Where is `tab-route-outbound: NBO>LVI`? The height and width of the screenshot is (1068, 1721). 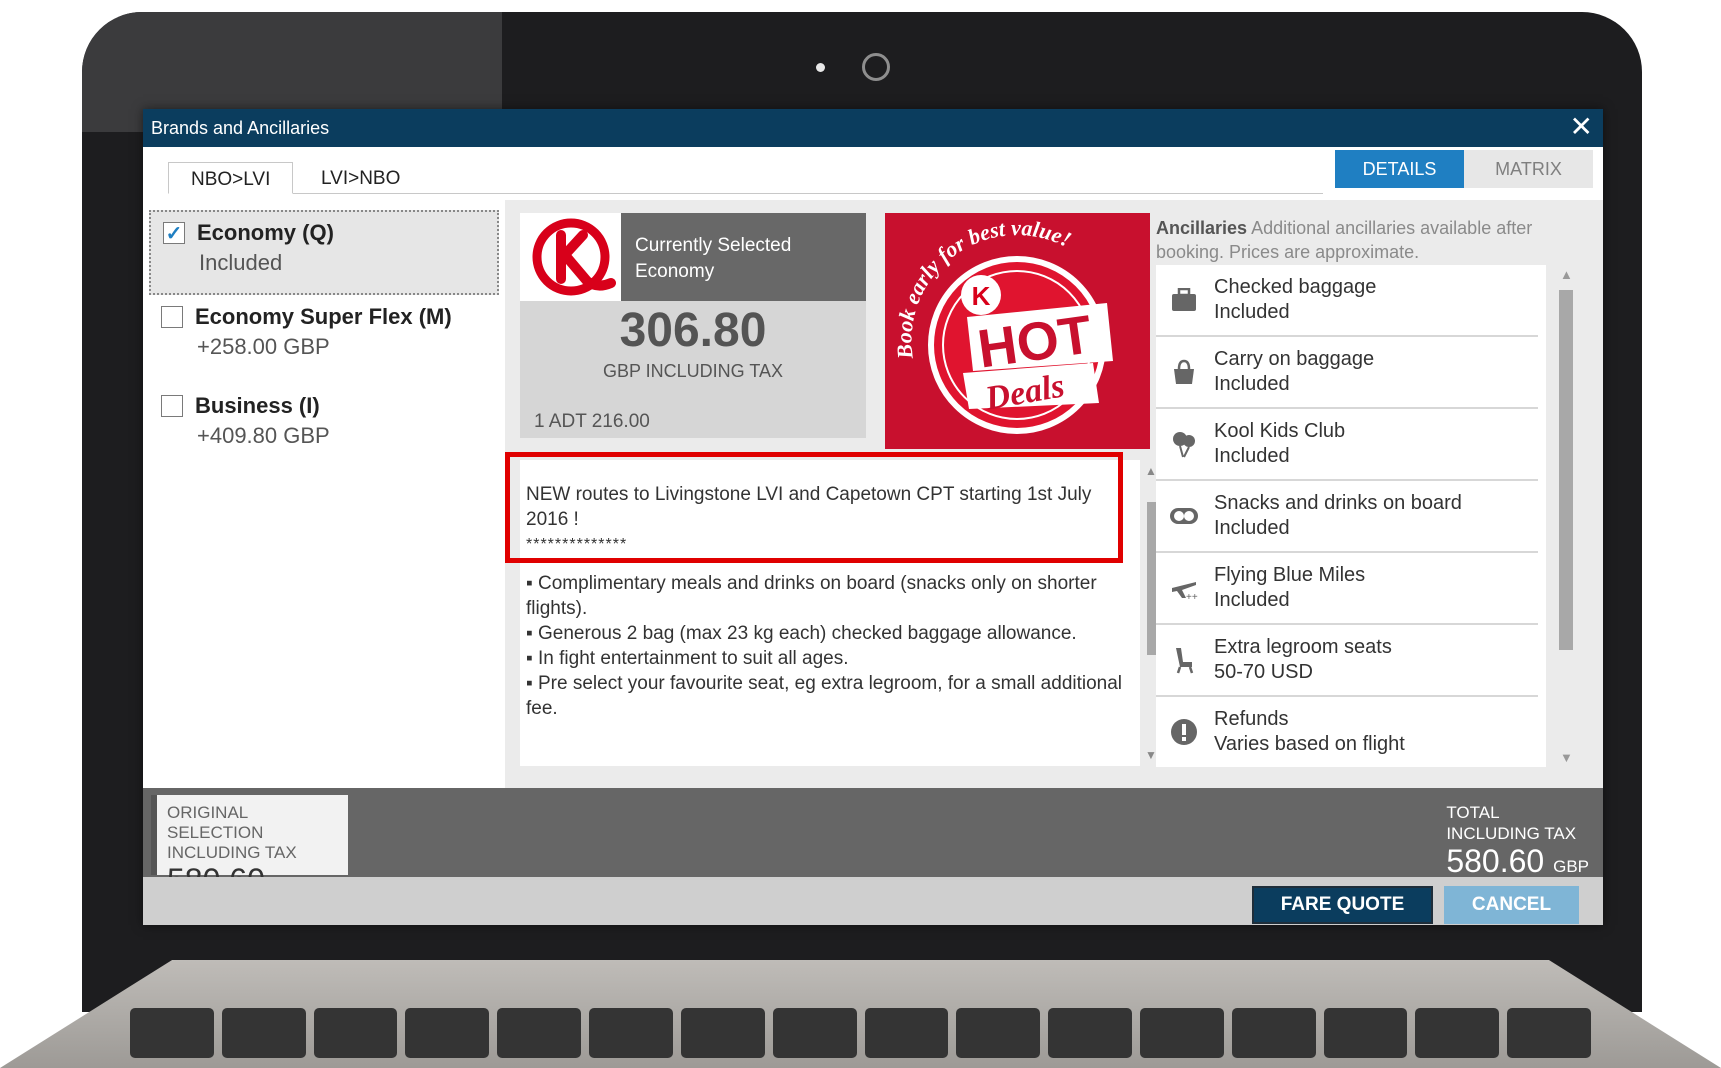
tab-route-outbound: NBO>LVI is located at coordinates (231, 178).